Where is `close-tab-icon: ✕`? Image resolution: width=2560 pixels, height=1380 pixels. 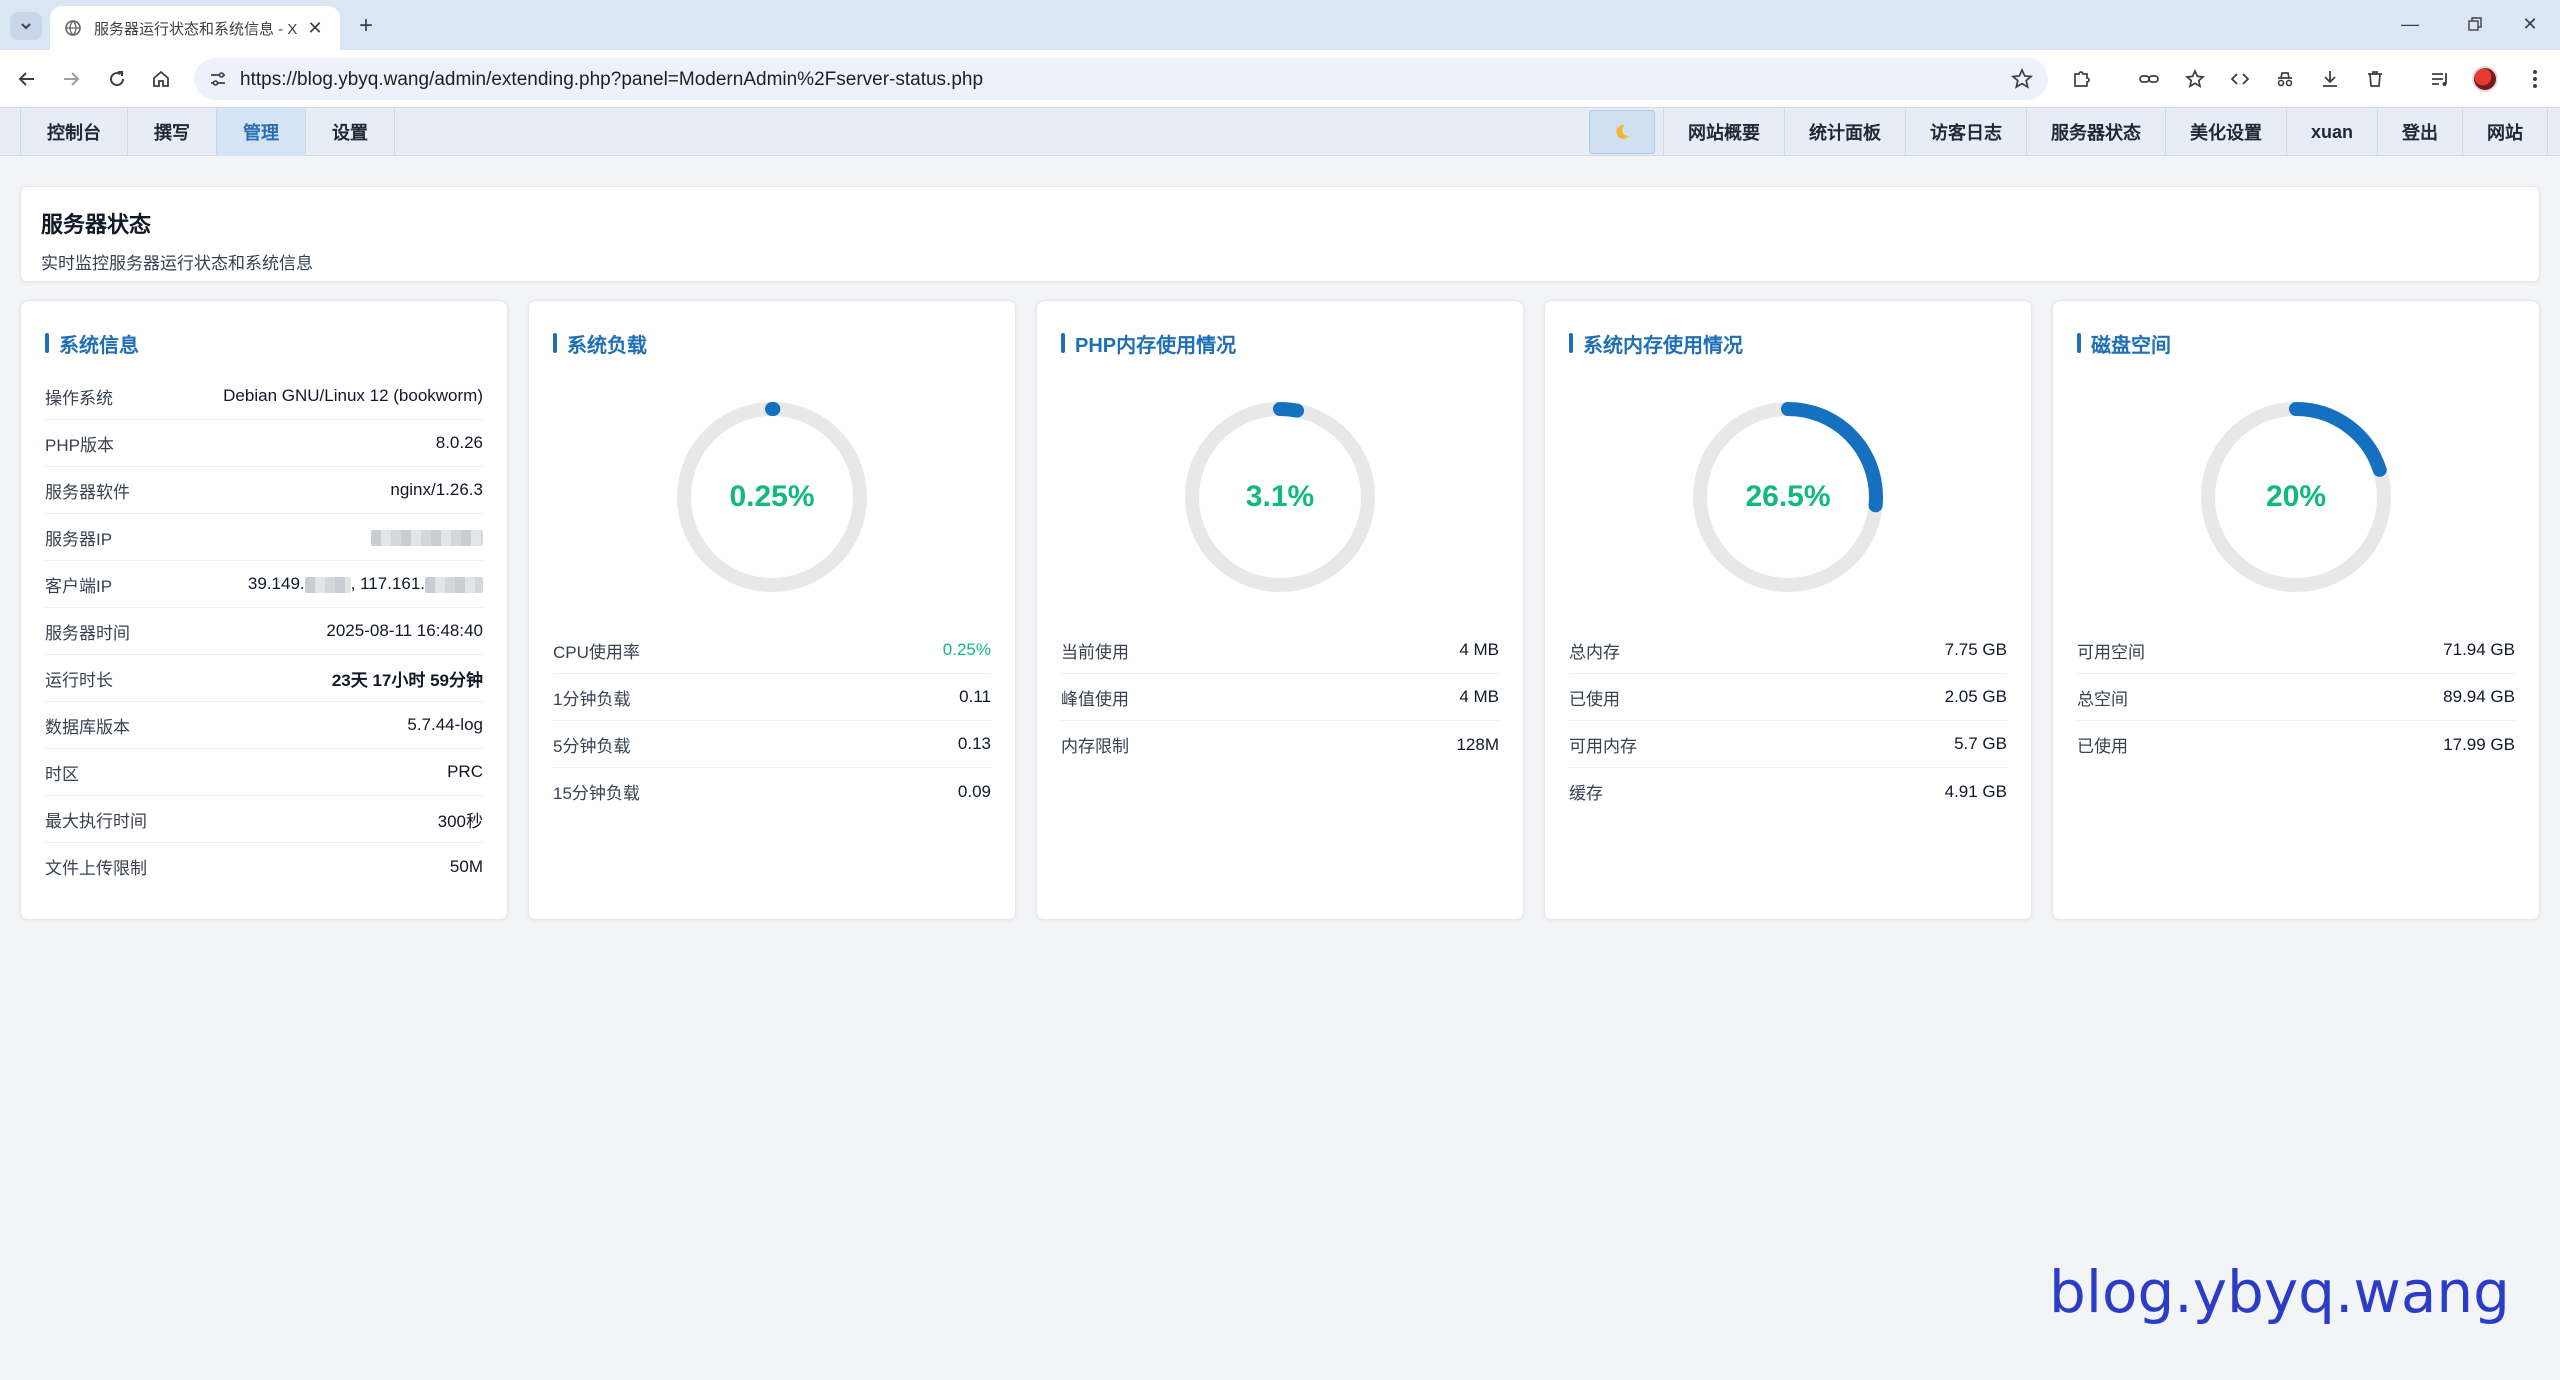 close-tab-icon: ✕ is located at coordinates (315, 28).